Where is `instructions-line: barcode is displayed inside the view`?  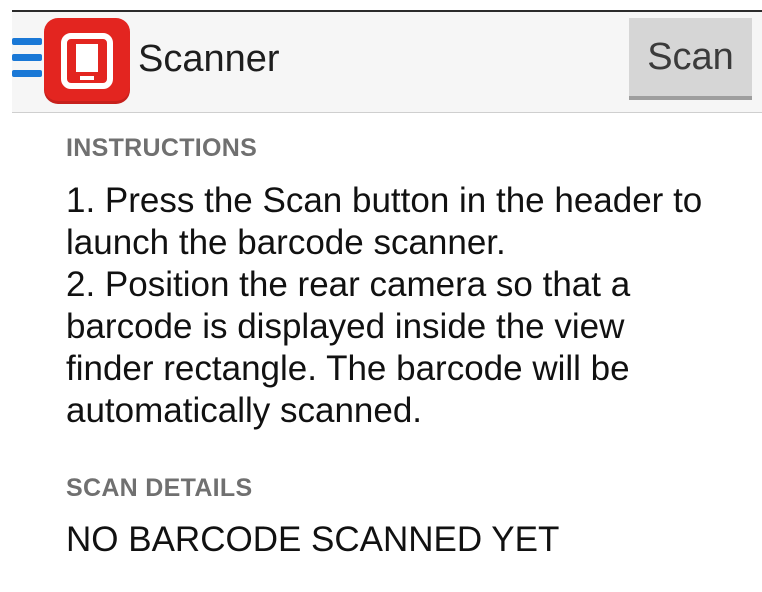
instructions-line: barcode is displayed inside the view is located at coordinates (345, 326).